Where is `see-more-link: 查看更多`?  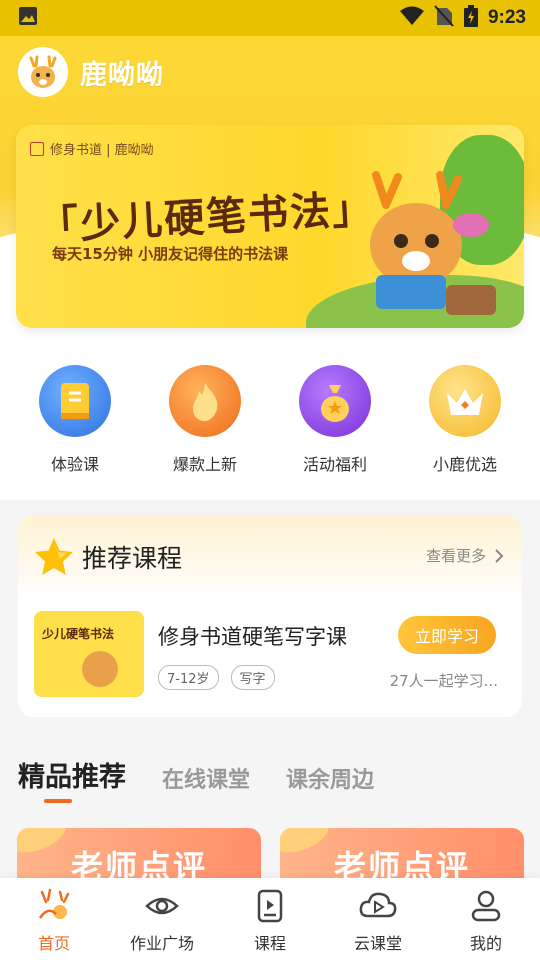 see-more-link: 查看更多 is located at coordinates (465, 555).